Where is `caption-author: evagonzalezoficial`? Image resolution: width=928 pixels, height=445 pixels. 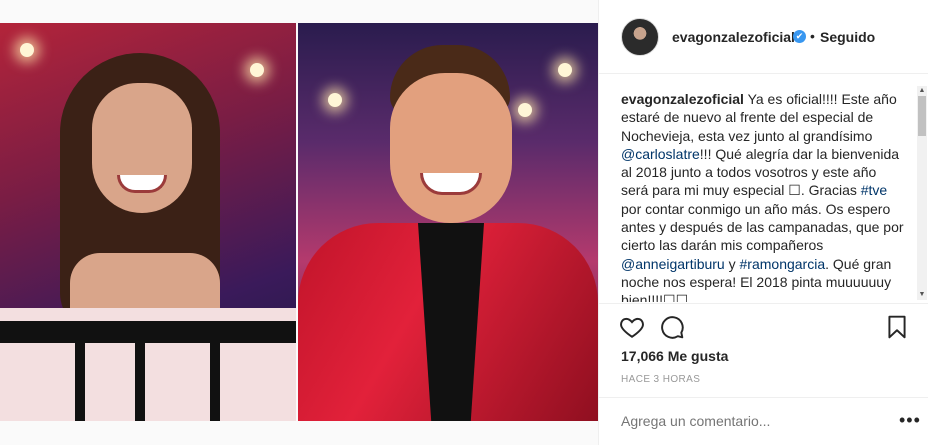 caption-author: evagonzalezoficial is located at coordinates (682, 99).